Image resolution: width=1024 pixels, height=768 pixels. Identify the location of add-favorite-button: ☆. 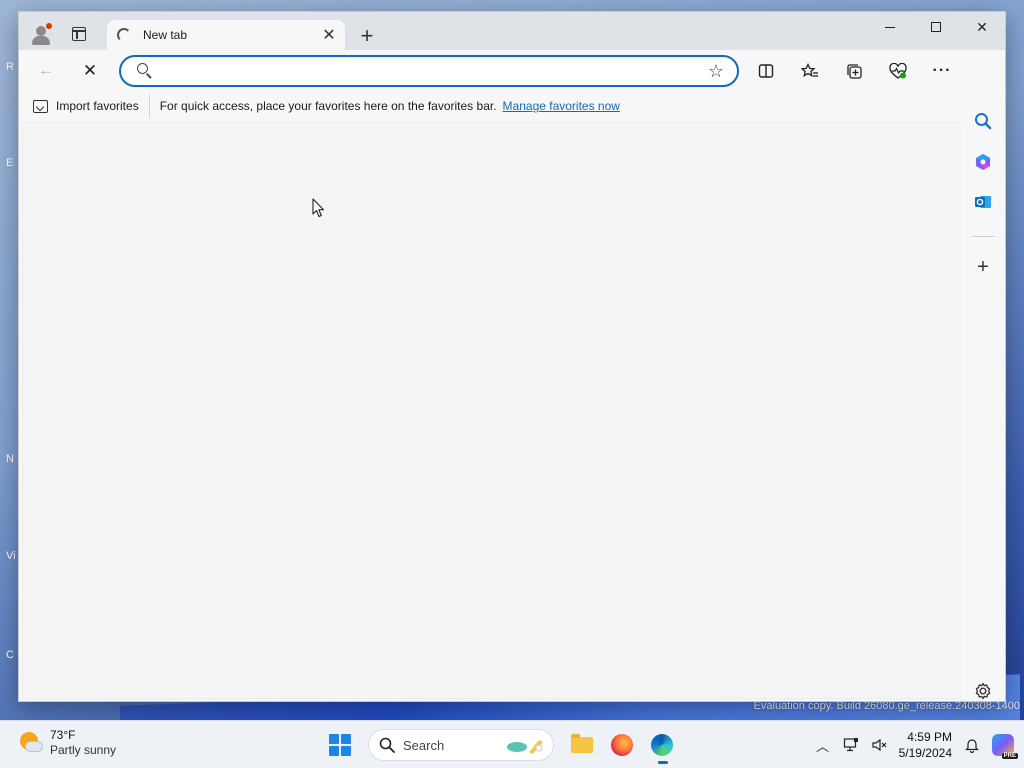
(716, 71).